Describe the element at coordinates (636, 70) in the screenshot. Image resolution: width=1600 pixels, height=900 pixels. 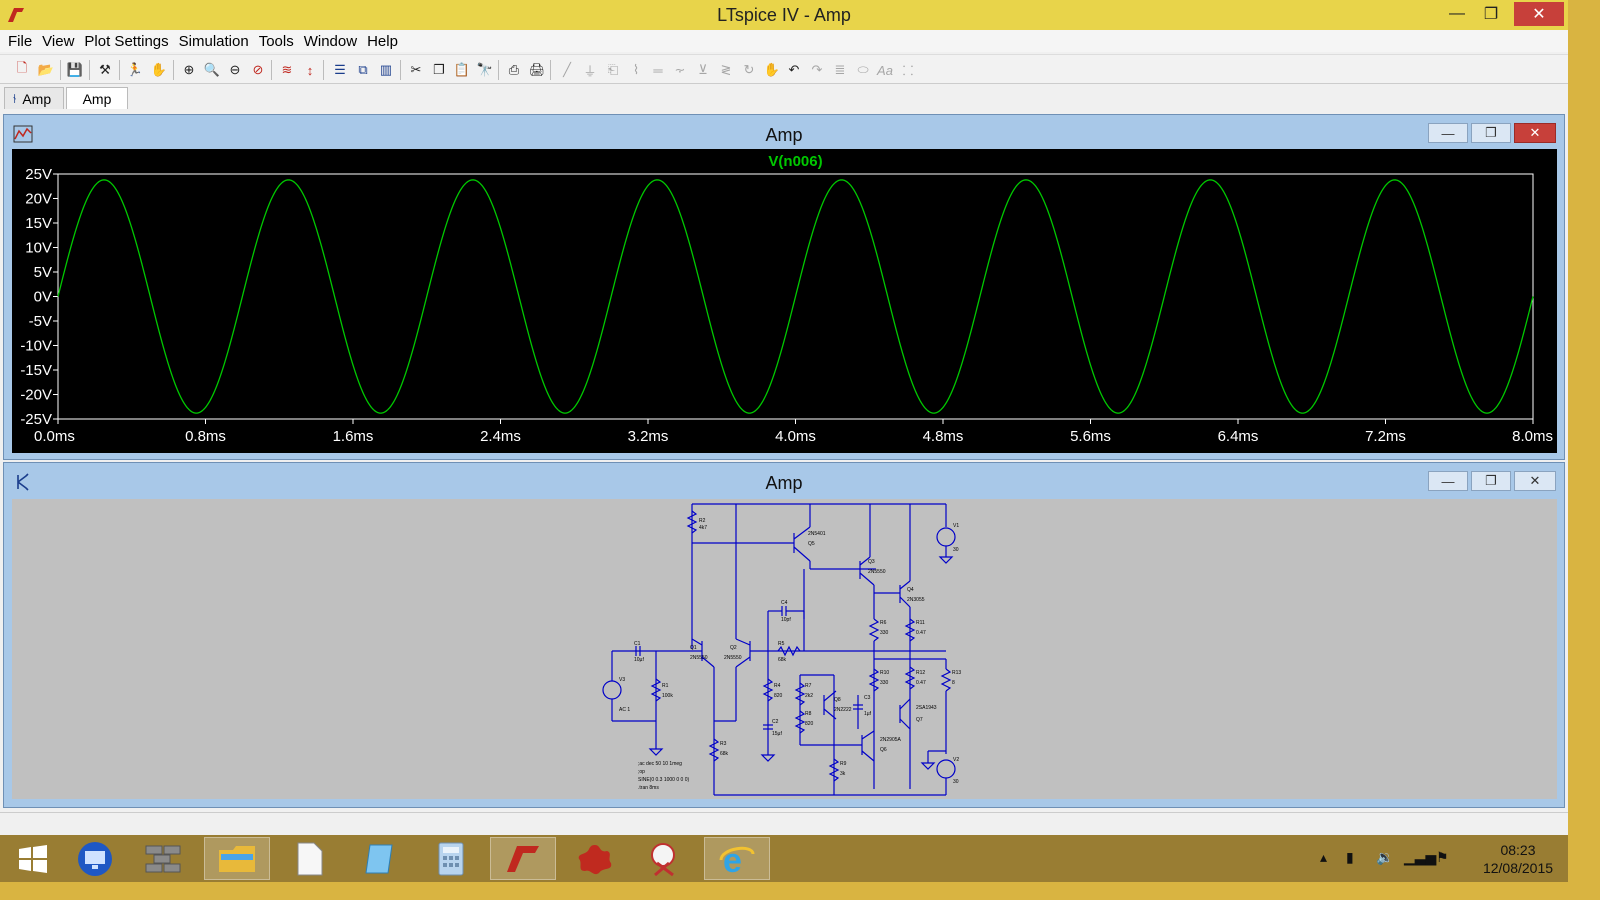
I see `resistor-icon: ⌇` at that location.